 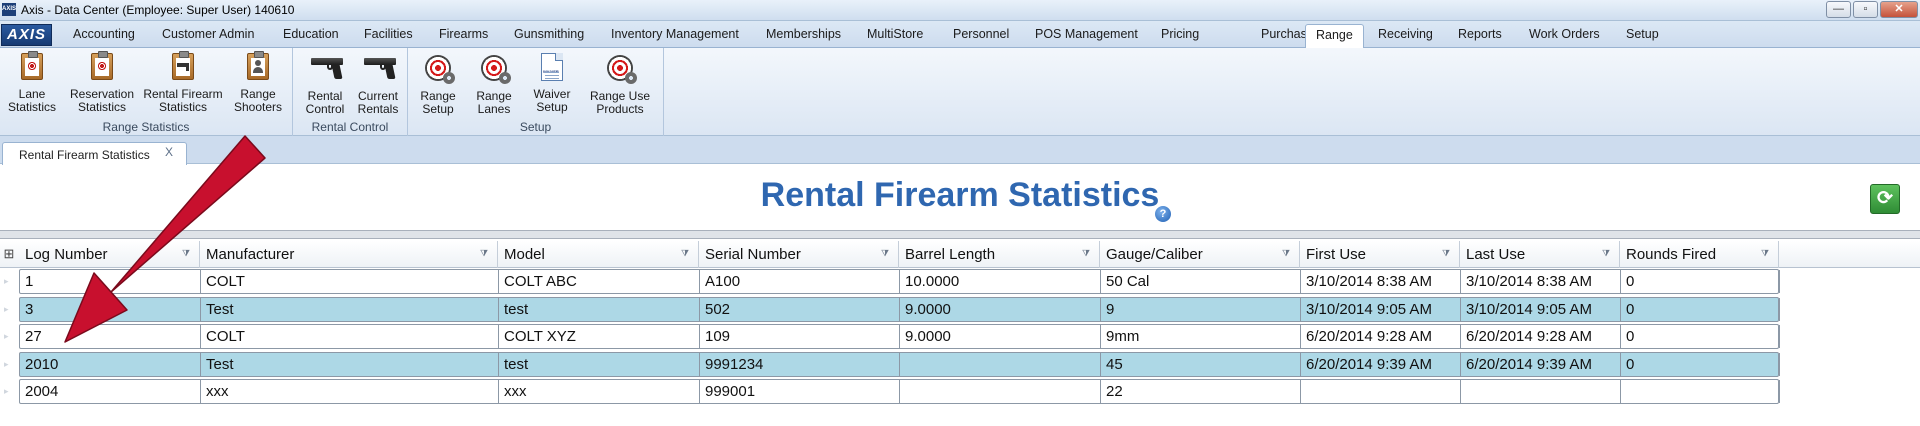 What do you see at coordinates (1163, 214) in the screenshot?
I see `help-icon: ?` at bounding box center [1163, 214].